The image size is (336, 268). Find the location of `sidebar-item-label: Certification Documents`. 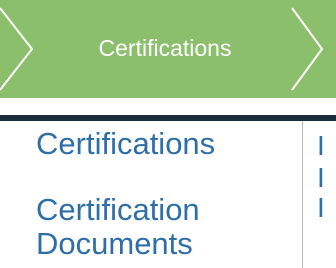

sidebar-item-label: Certification Documents is located at coordinates (118, 226).